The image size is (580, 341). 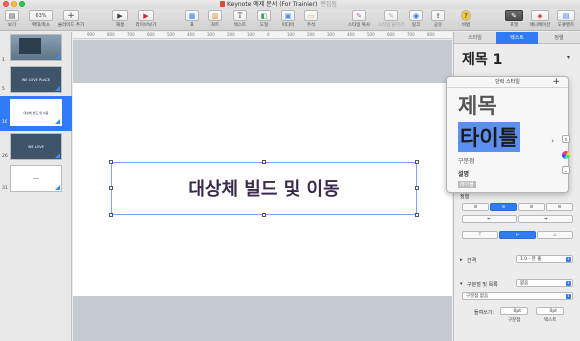 I want to click on style-options-stepper: ⌄, so click(x=566, y=170).